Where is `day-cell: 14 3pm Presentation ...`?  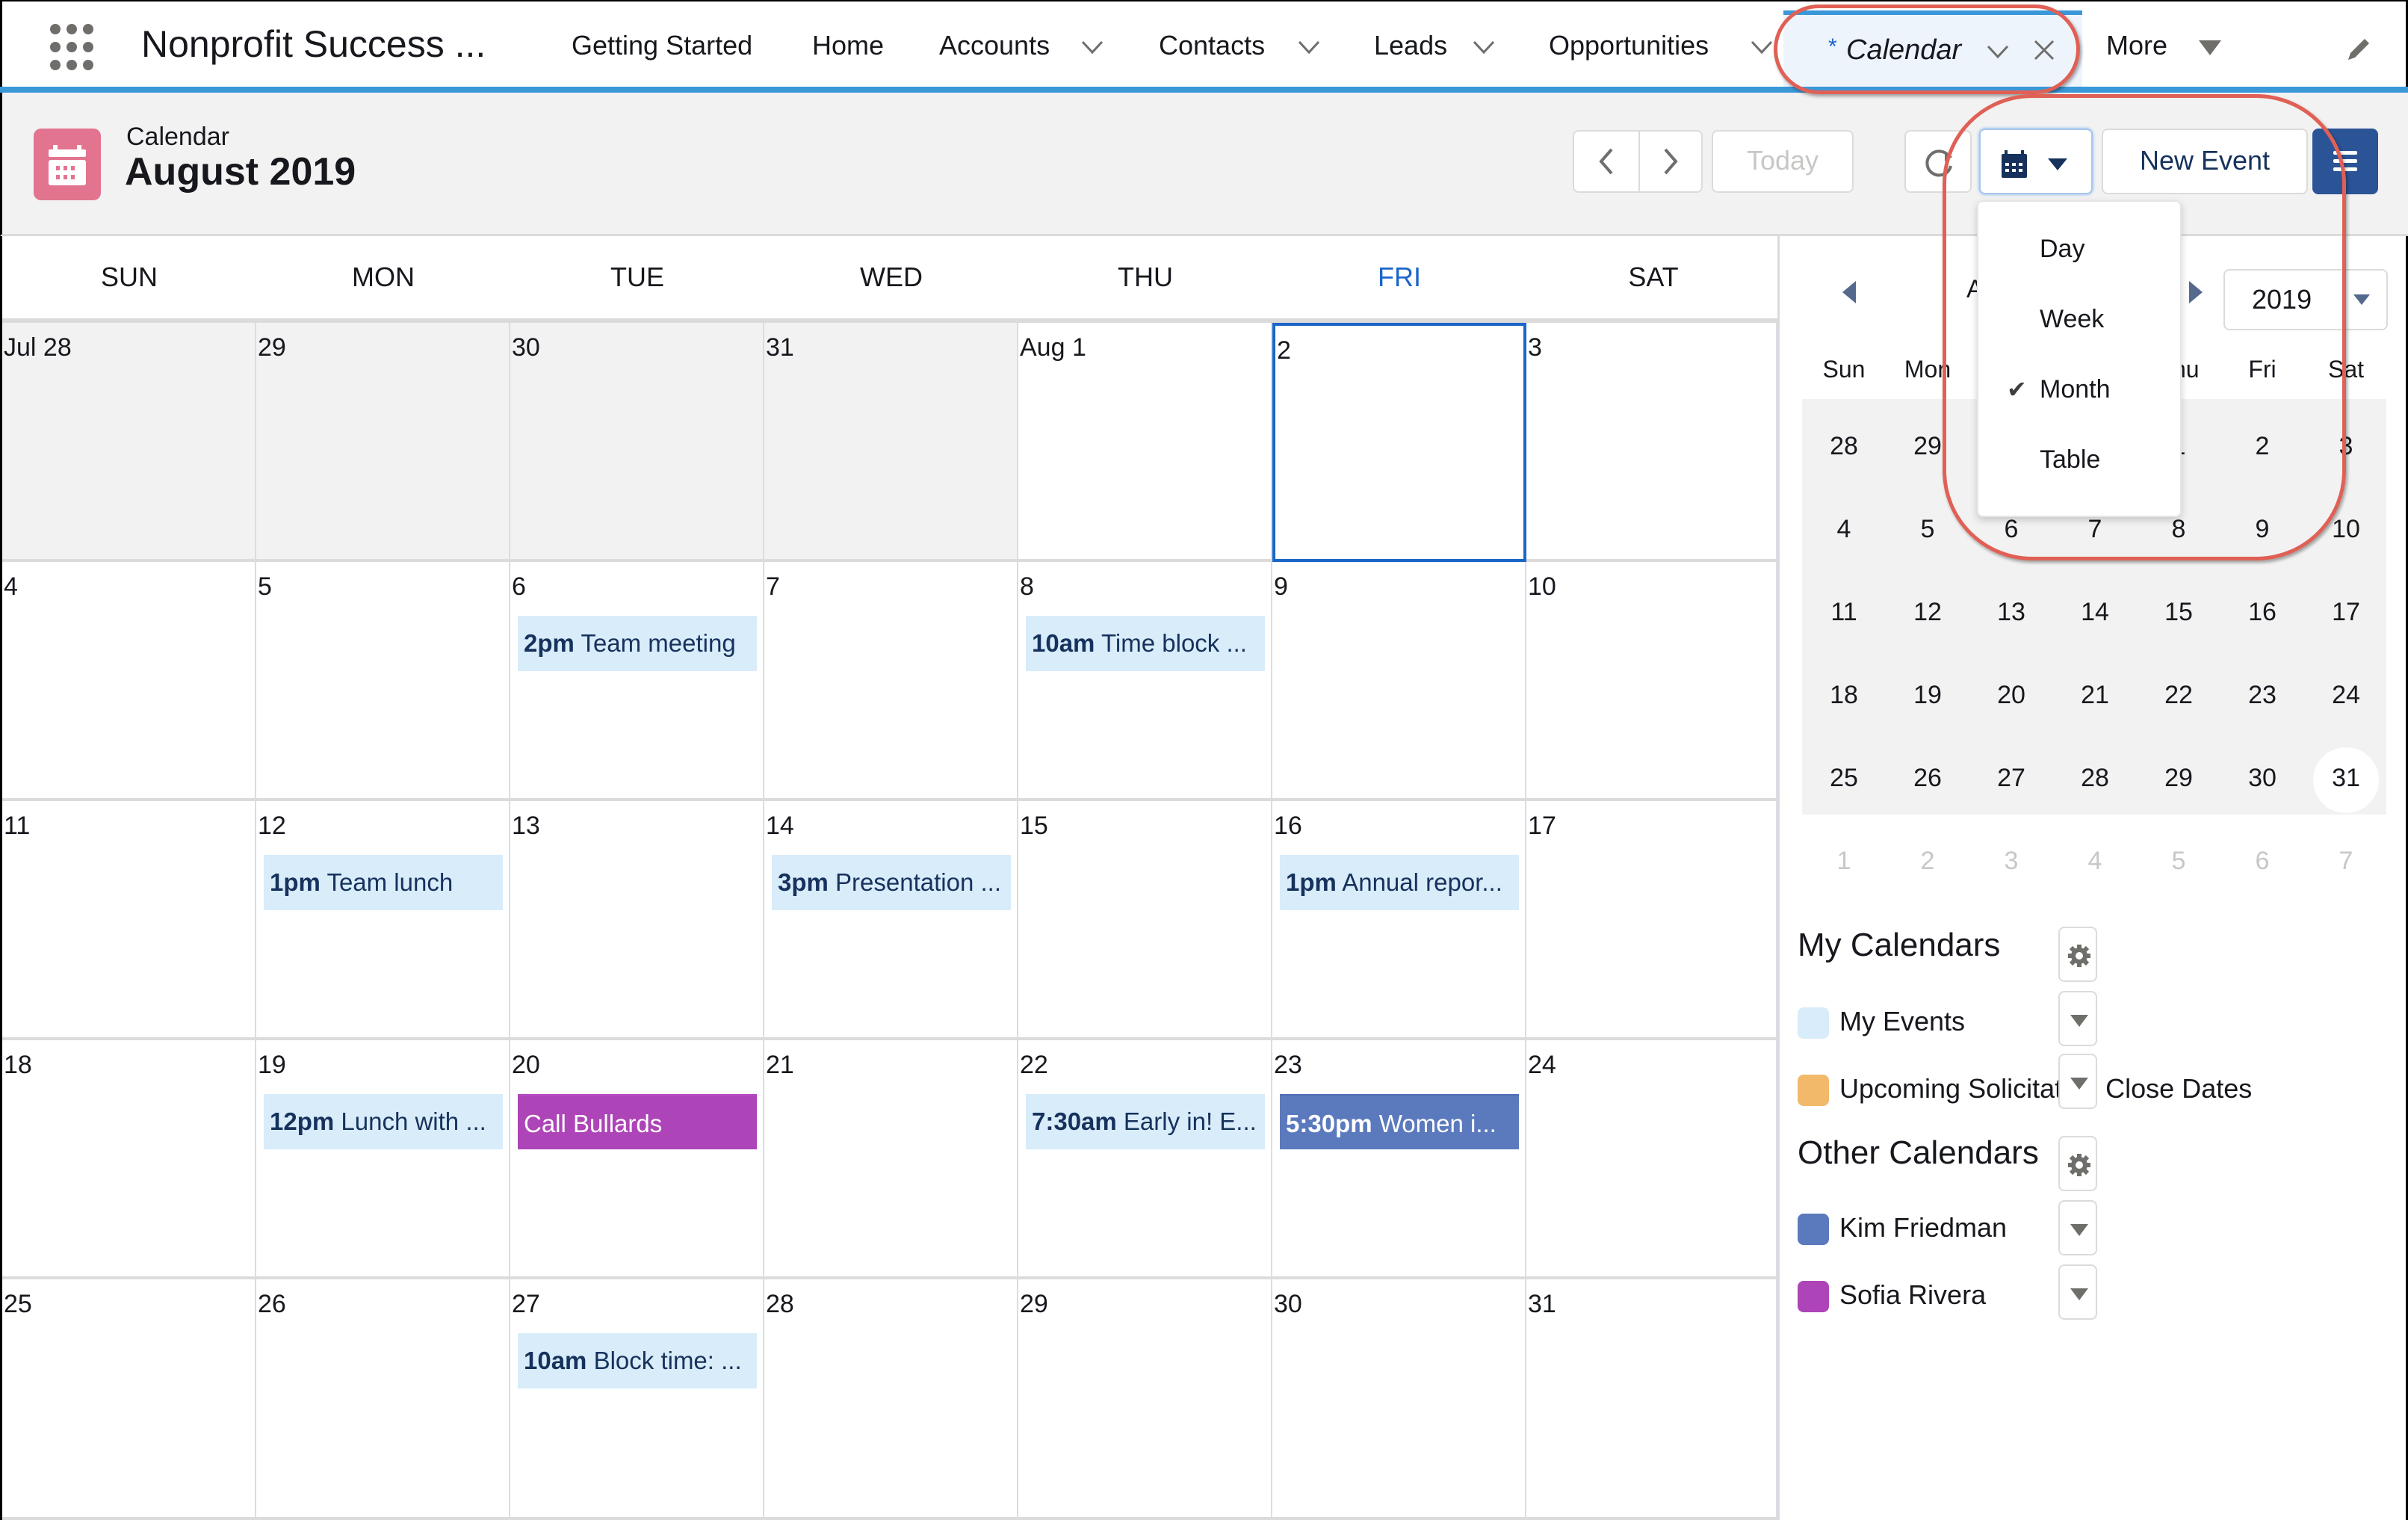
day-cell: 14 3pm Presentation ... is located at coordinates (891, 920).